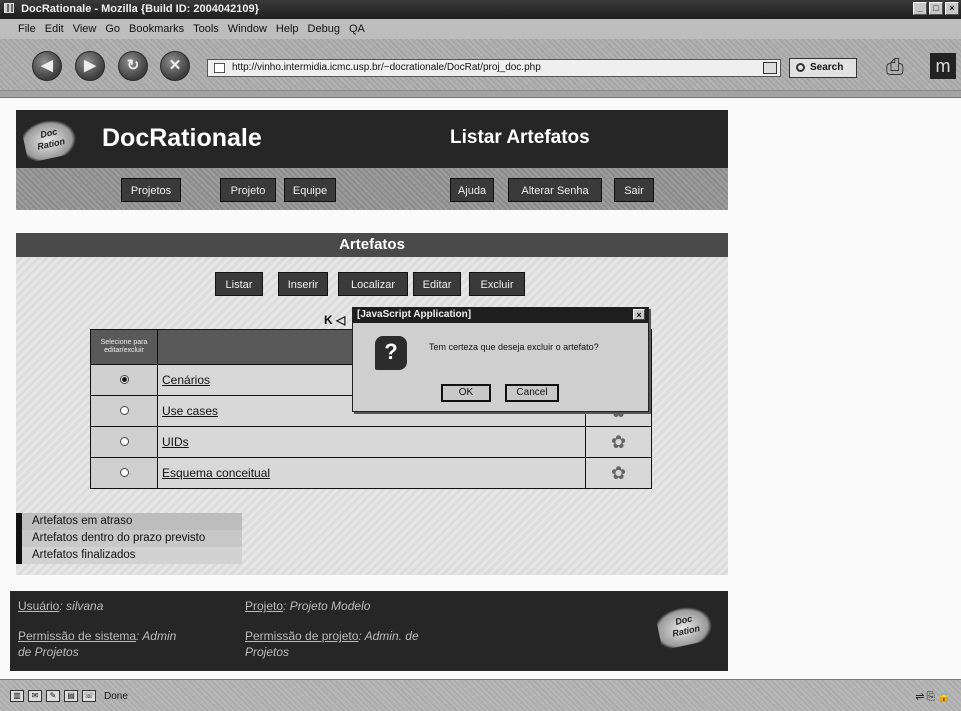  What do you see at coordinates (112, 31) in the screenshot?
I see `menu-go: Go` at bounding box center [112, 31].